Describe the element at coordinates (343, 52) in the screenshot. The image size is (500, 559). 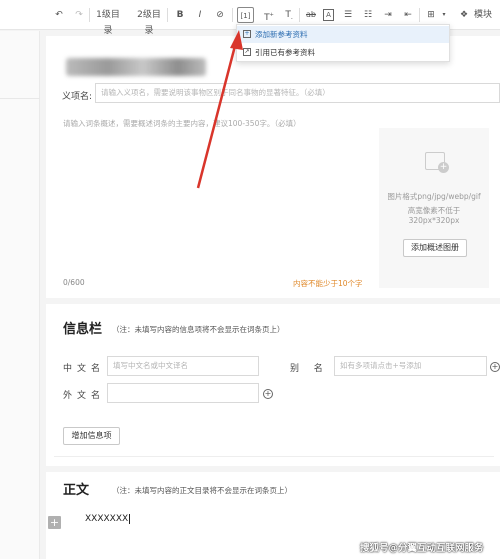
I see `cite-existing-reference-item: ↗ 引用已有参考资料` at that location.